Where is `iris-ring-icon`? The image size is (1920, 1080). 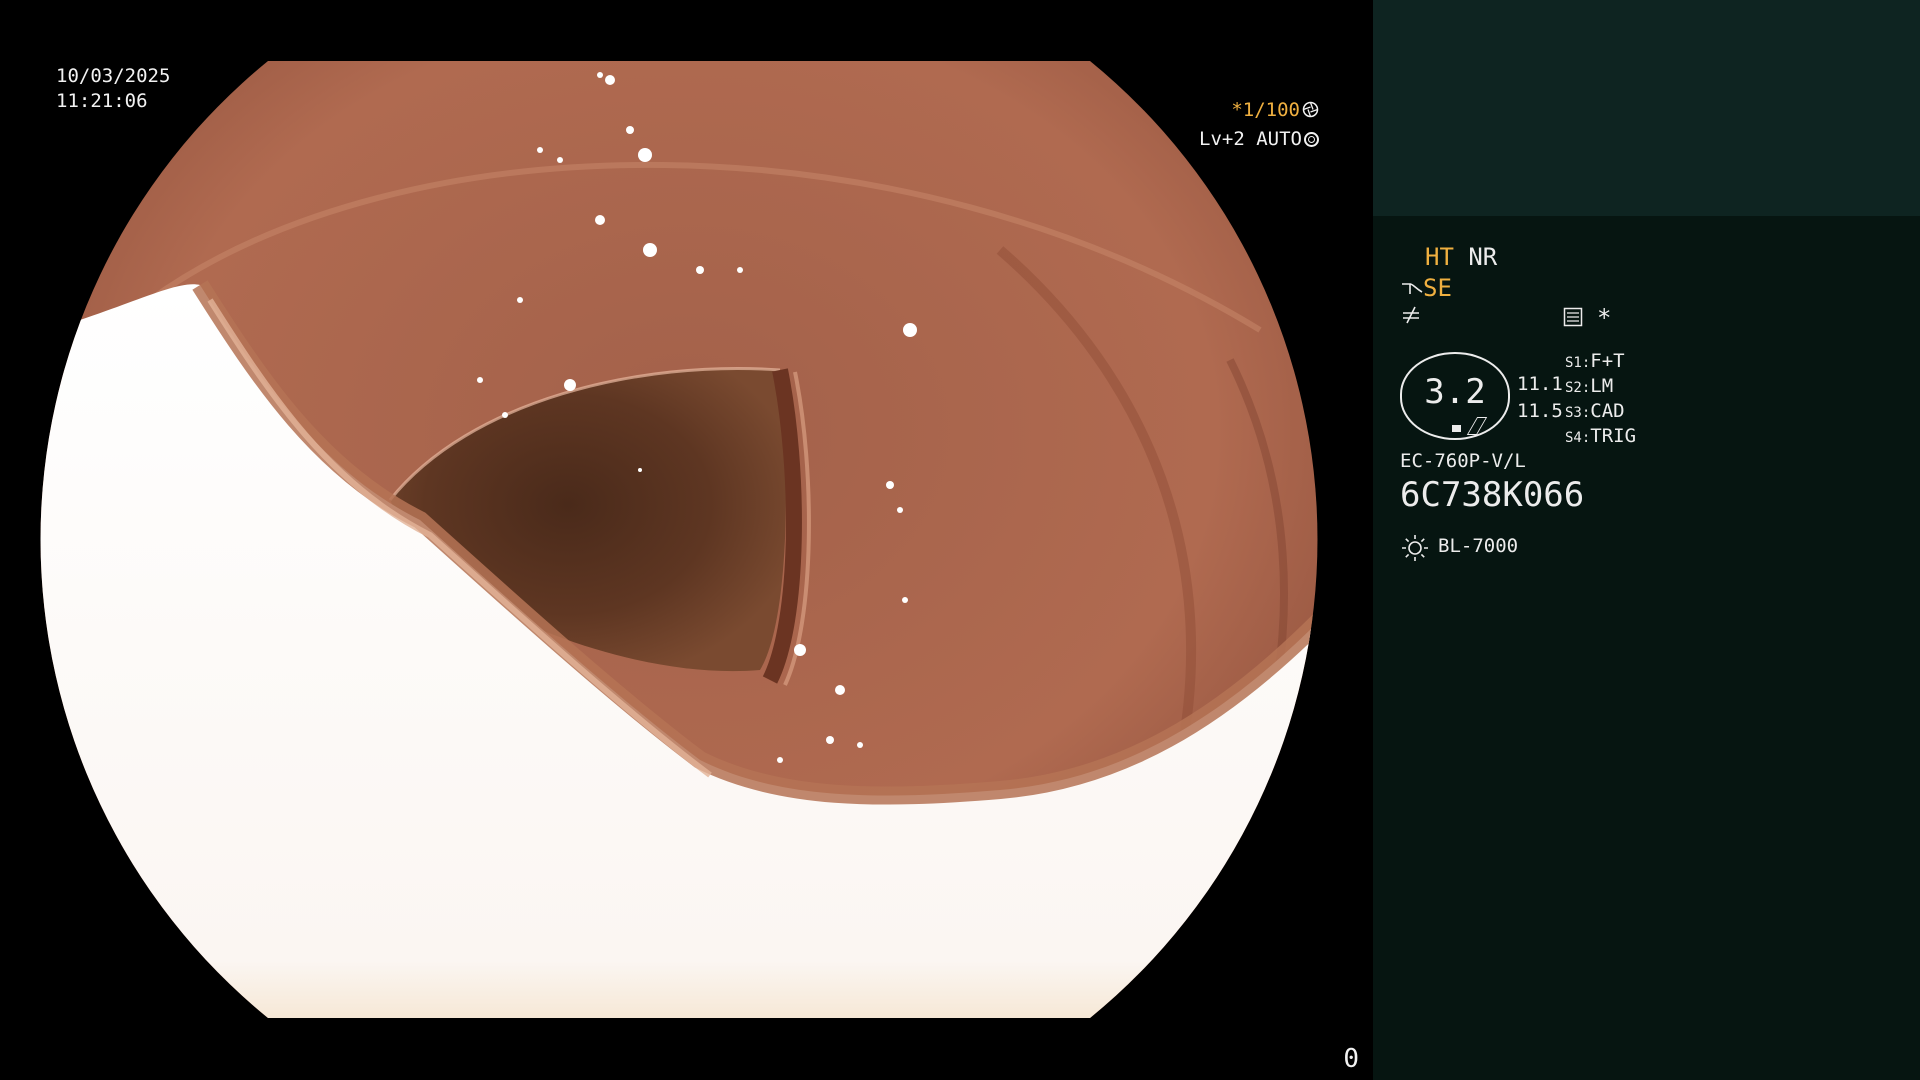
iris-ring-icon is located at coordinates (1311, 139).